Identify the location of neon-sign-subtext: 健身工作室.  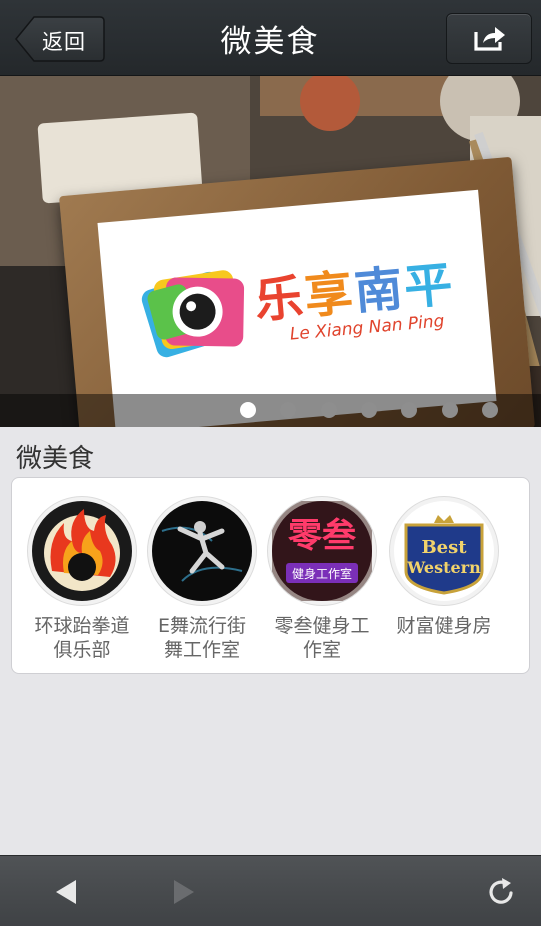
(322, 573).